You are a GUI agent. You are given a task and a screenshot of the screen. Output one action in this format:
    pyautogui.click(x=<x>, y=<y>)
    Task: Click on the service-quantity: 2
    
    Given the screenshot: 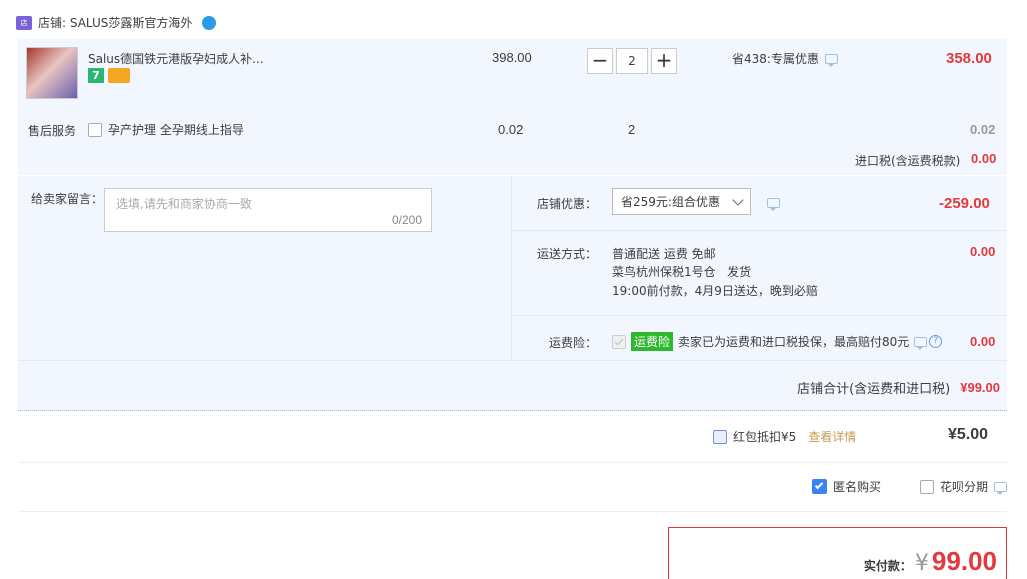 What is the action you would take?
    pyautogui.click(x=632, y=129)
    